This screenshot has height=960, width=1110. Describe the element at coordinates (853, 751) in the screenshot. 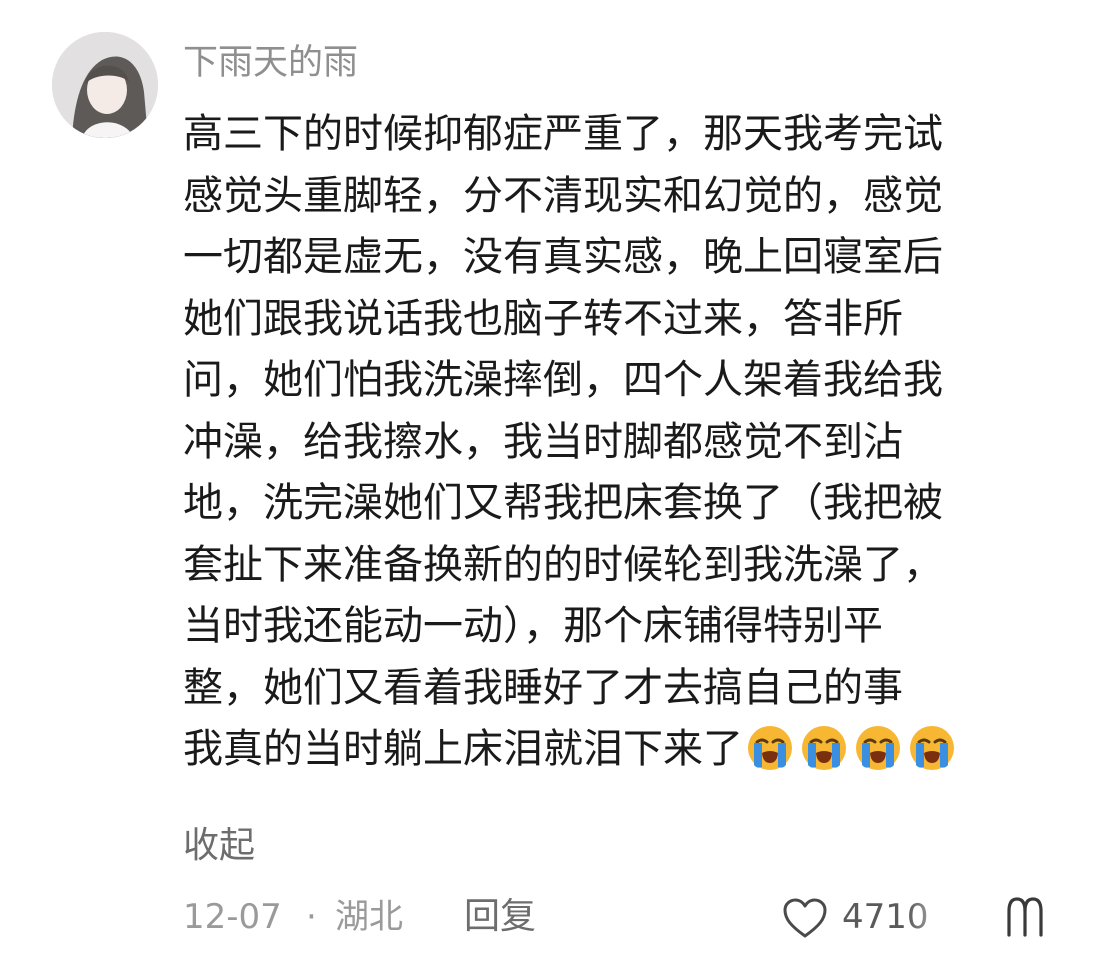

I see `emoji-row` at that location.